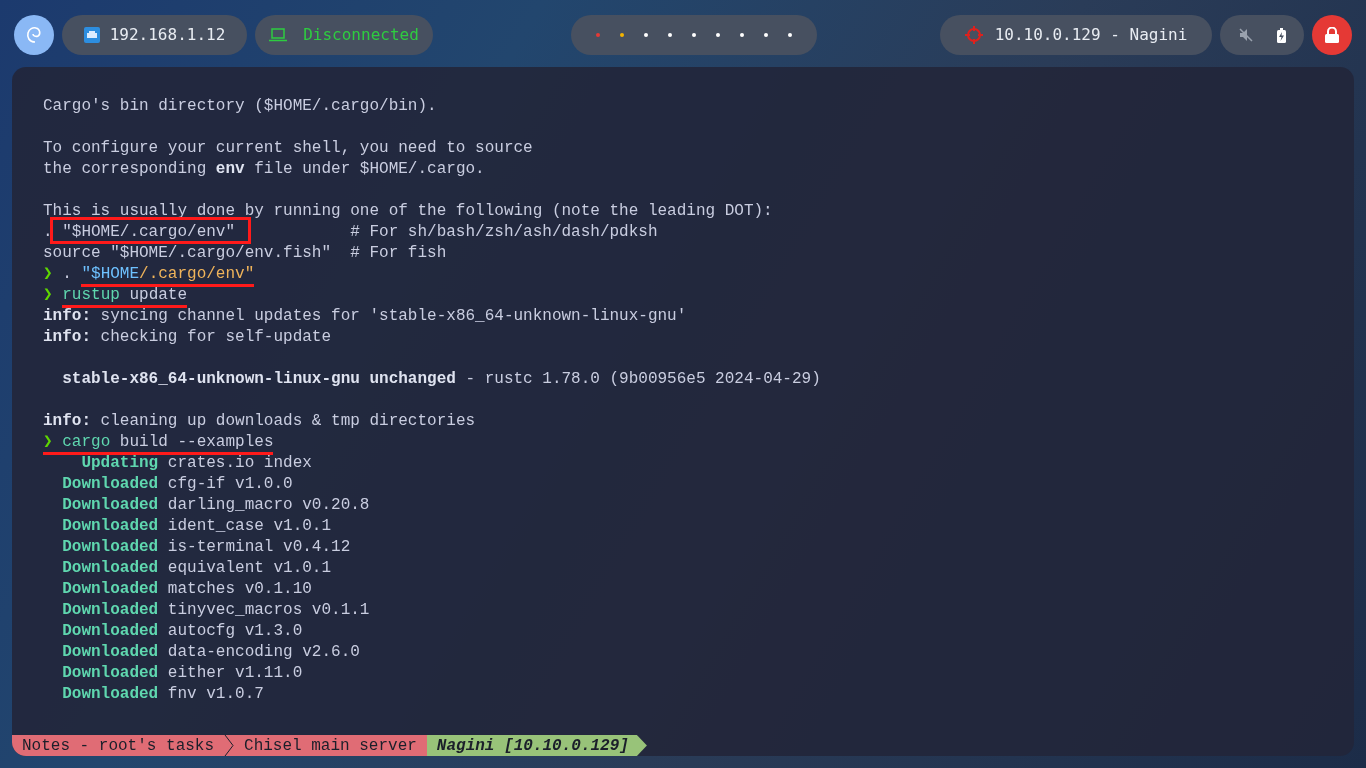 This screenshot has width=1366, height=768. Describe the element at coordinates (361, 35) in the screenshot. I see `vpn-status: Disconnected` at that location.